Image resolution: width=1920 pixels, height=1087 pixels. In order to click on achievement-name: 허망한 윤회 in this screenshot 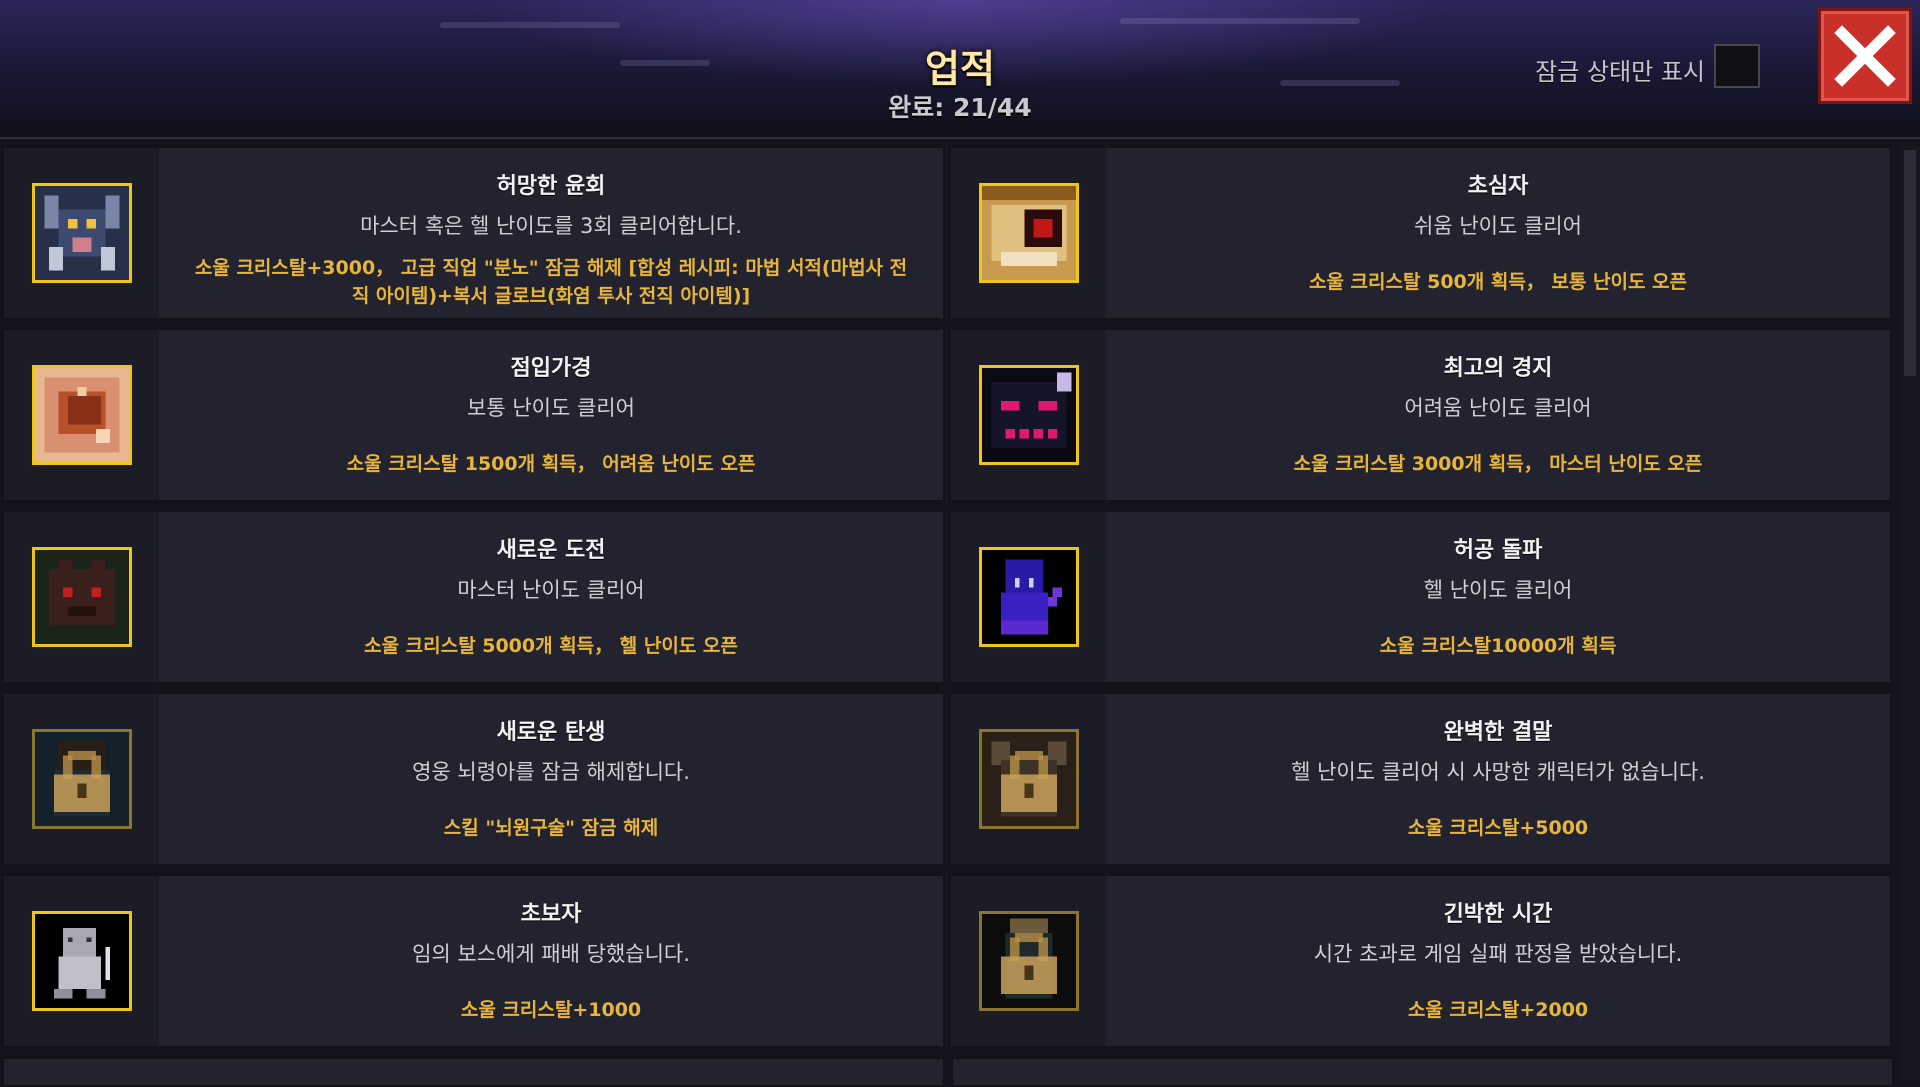, I will do `click(551, 186)`.